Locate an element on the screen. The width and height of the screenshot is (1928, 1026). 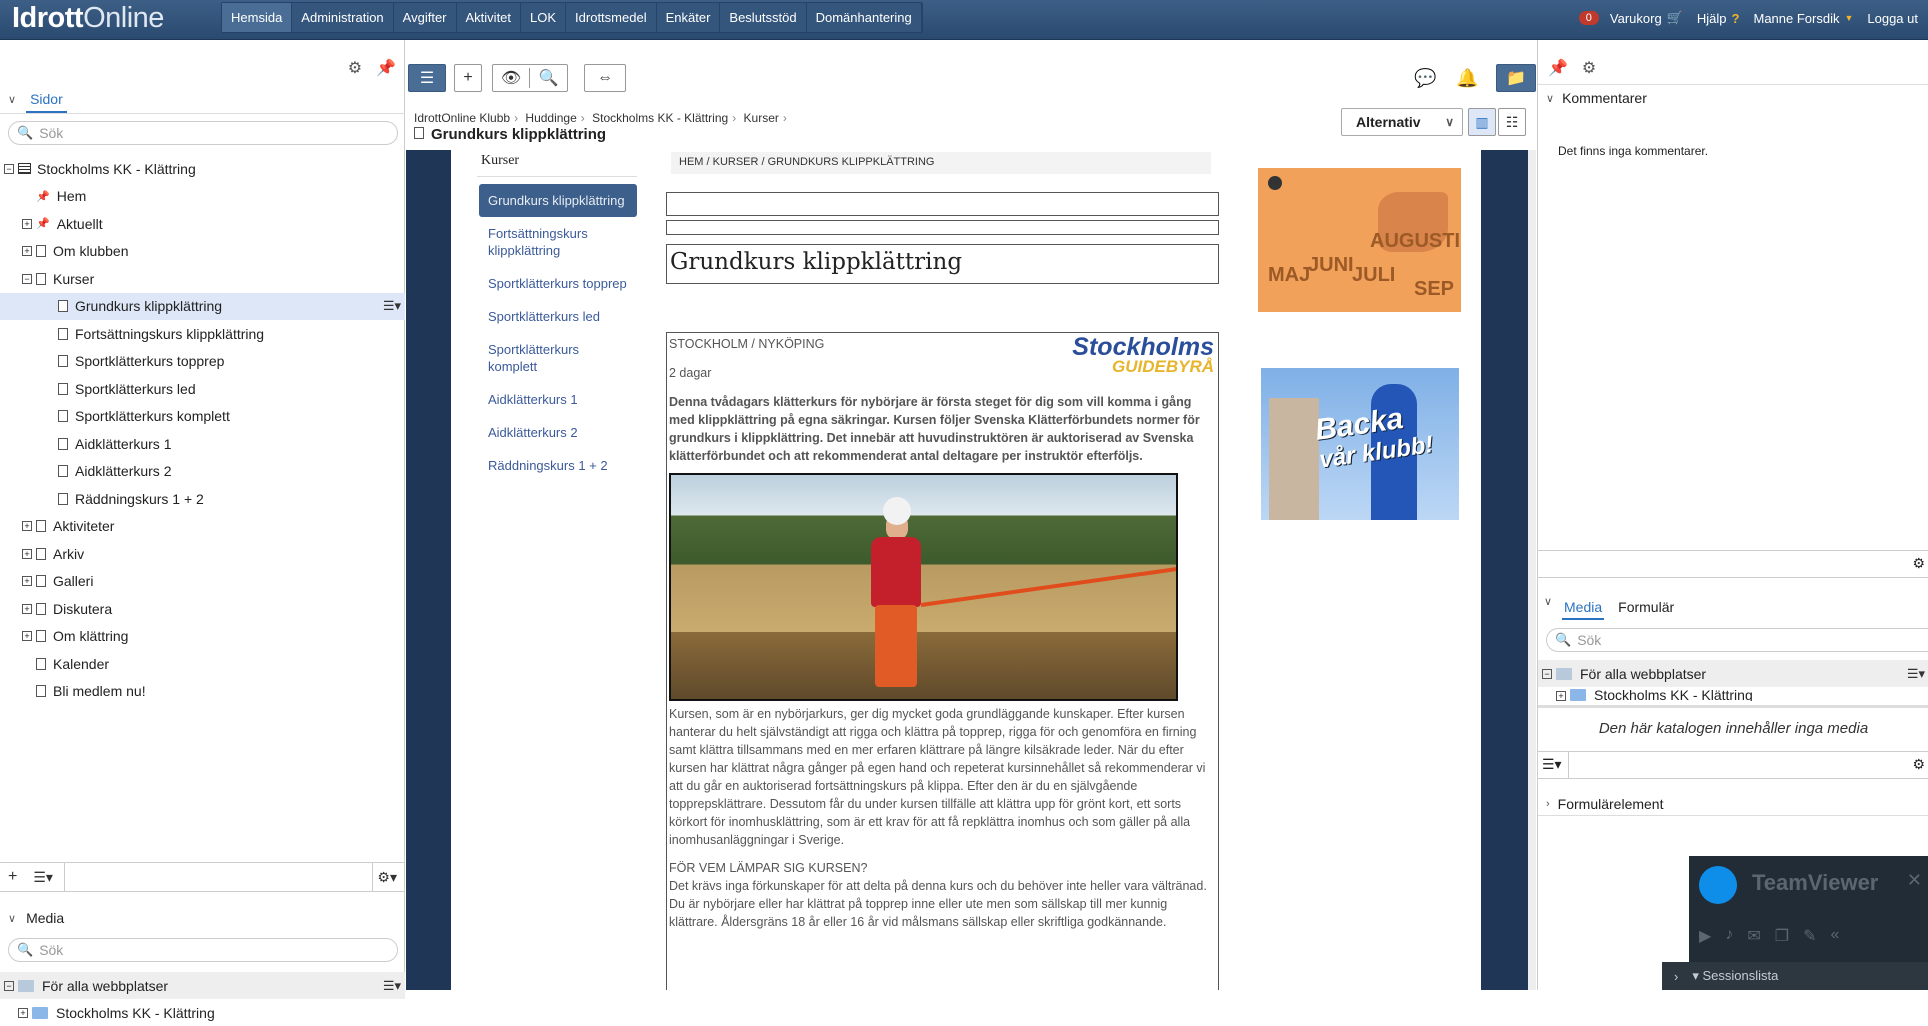
course-title: Grundkurs klippklättring is located at coordinates (942, 264).